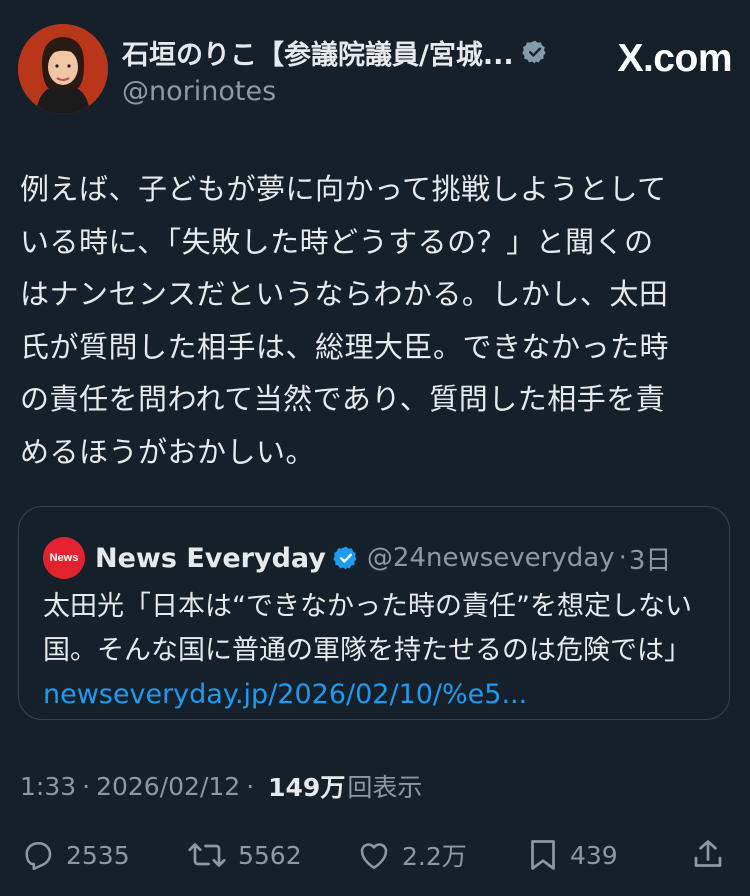 The image size is (750, 896). Describe the element at coordinates (367, 650) in the screenshot. I see `quoted-line: 国。そんな国に普通の軍隊を持たせるのは危険では」` at that location.